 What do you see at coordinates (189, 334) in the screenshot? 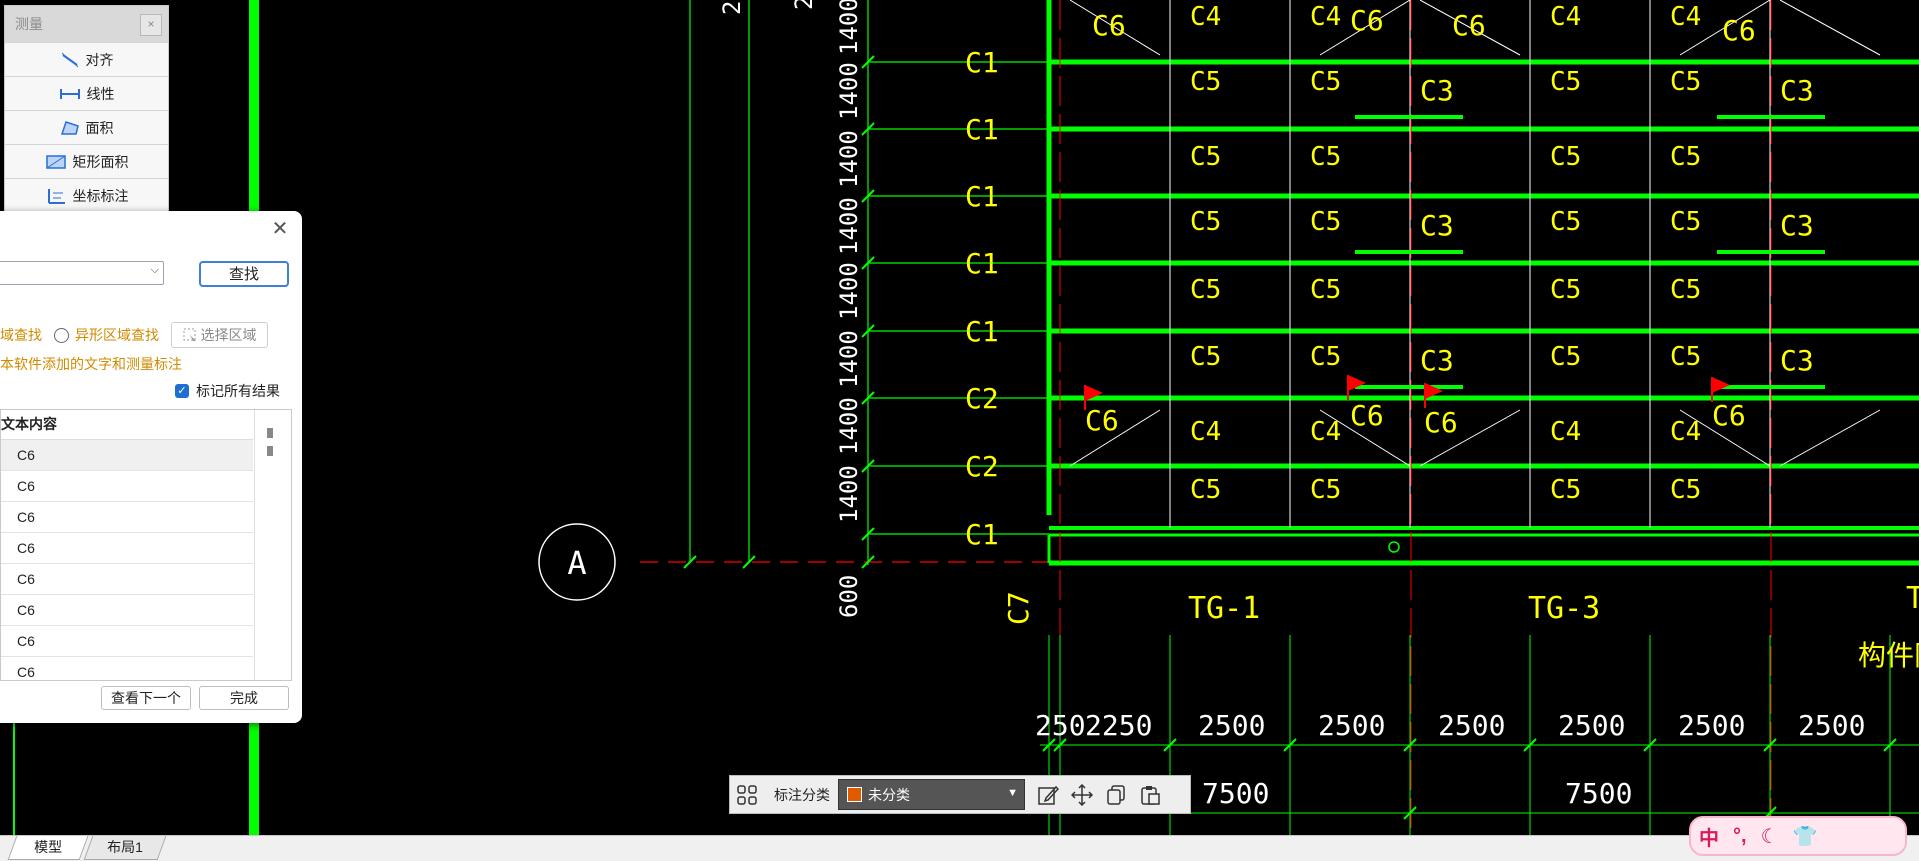
I see `select-area-icon` at bounding box center [189, 334].